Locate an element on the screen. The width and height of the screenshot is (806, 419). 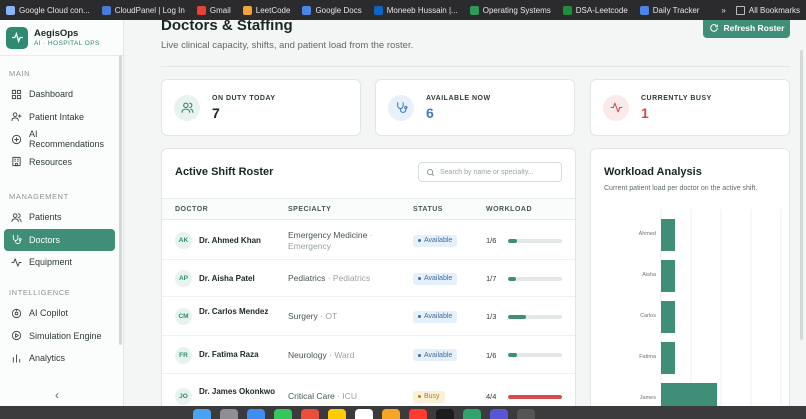
search-icon is located at coordinates (431, 172).